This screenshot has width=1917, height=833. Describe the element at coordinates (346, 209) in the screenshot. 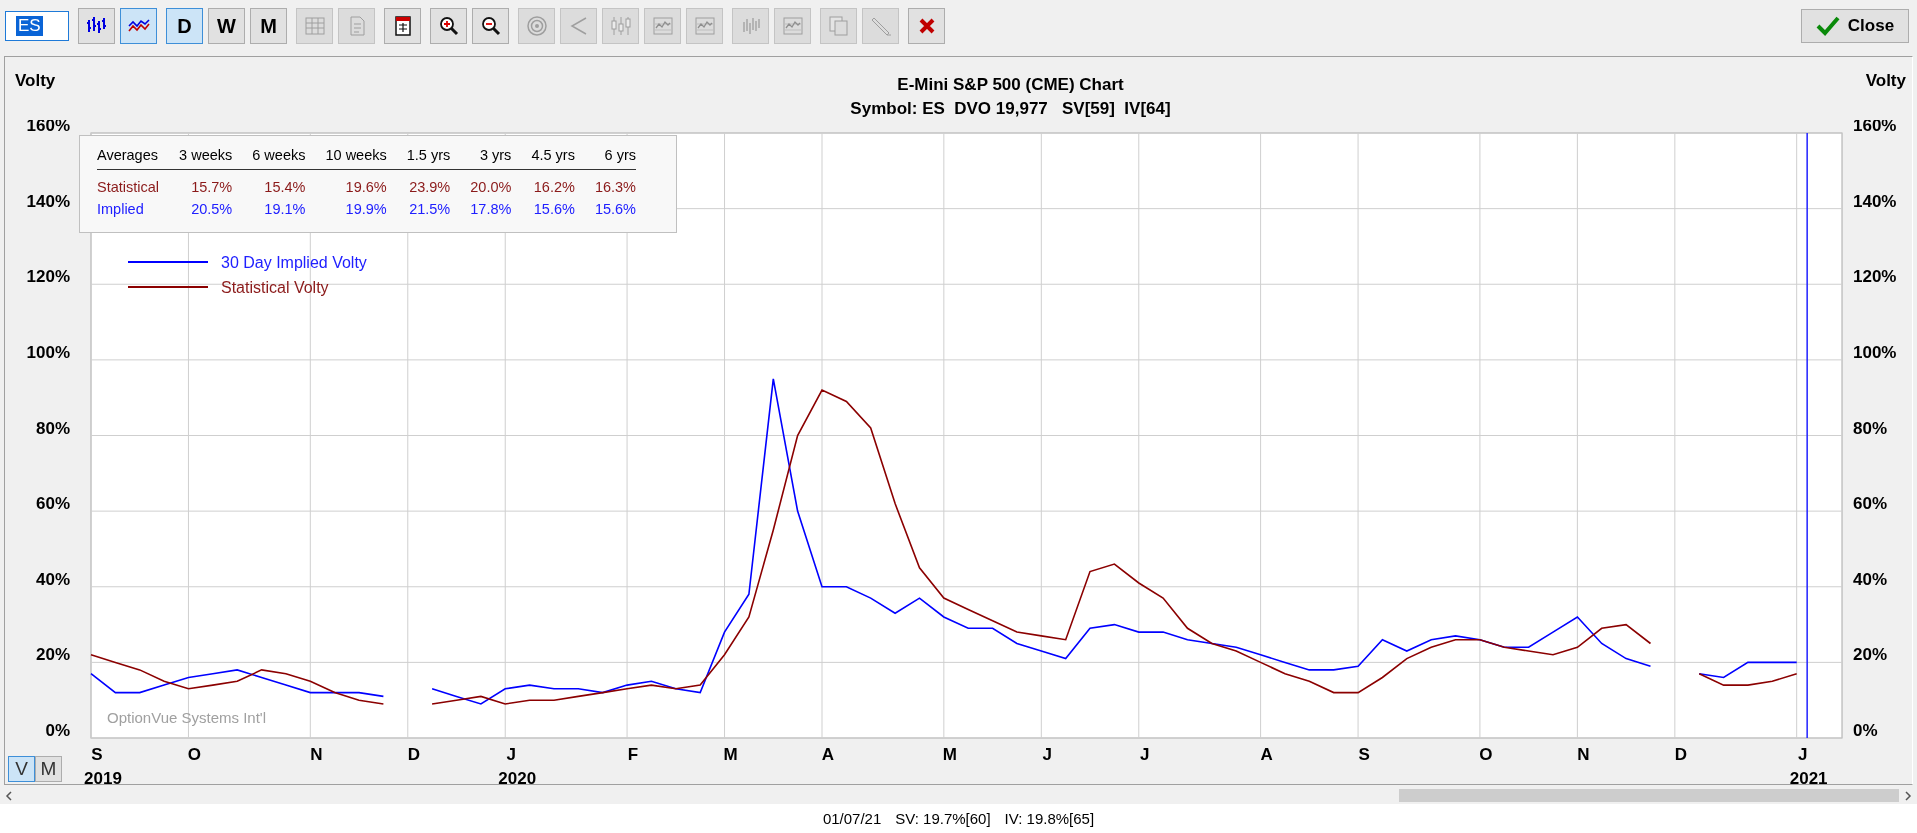

I see `table-cell: 19.9%` at that location.